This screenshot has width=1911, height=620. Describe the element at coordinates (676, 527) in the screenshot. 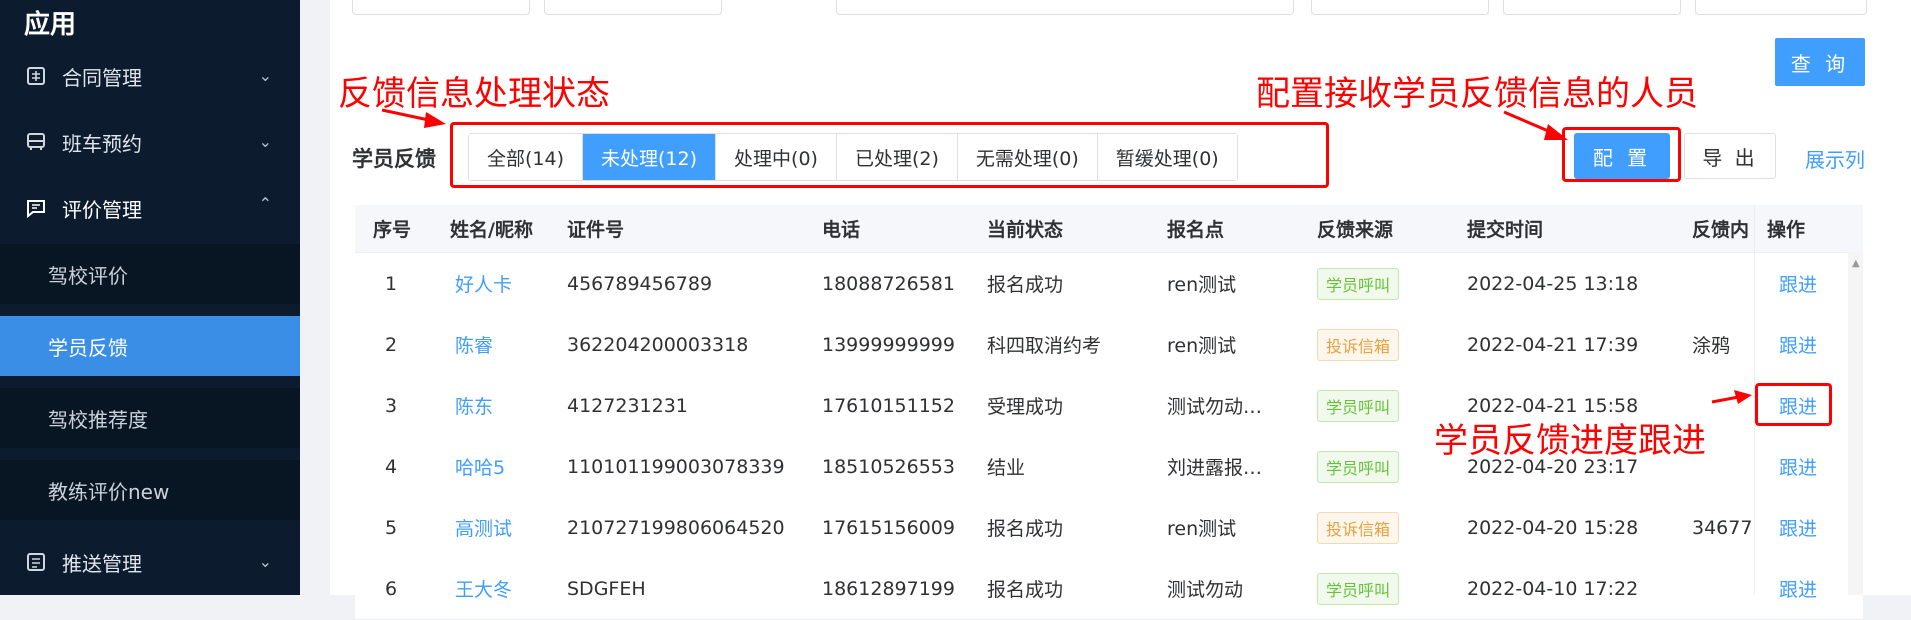

I see `cell-id: 210727199806064520` at that location.